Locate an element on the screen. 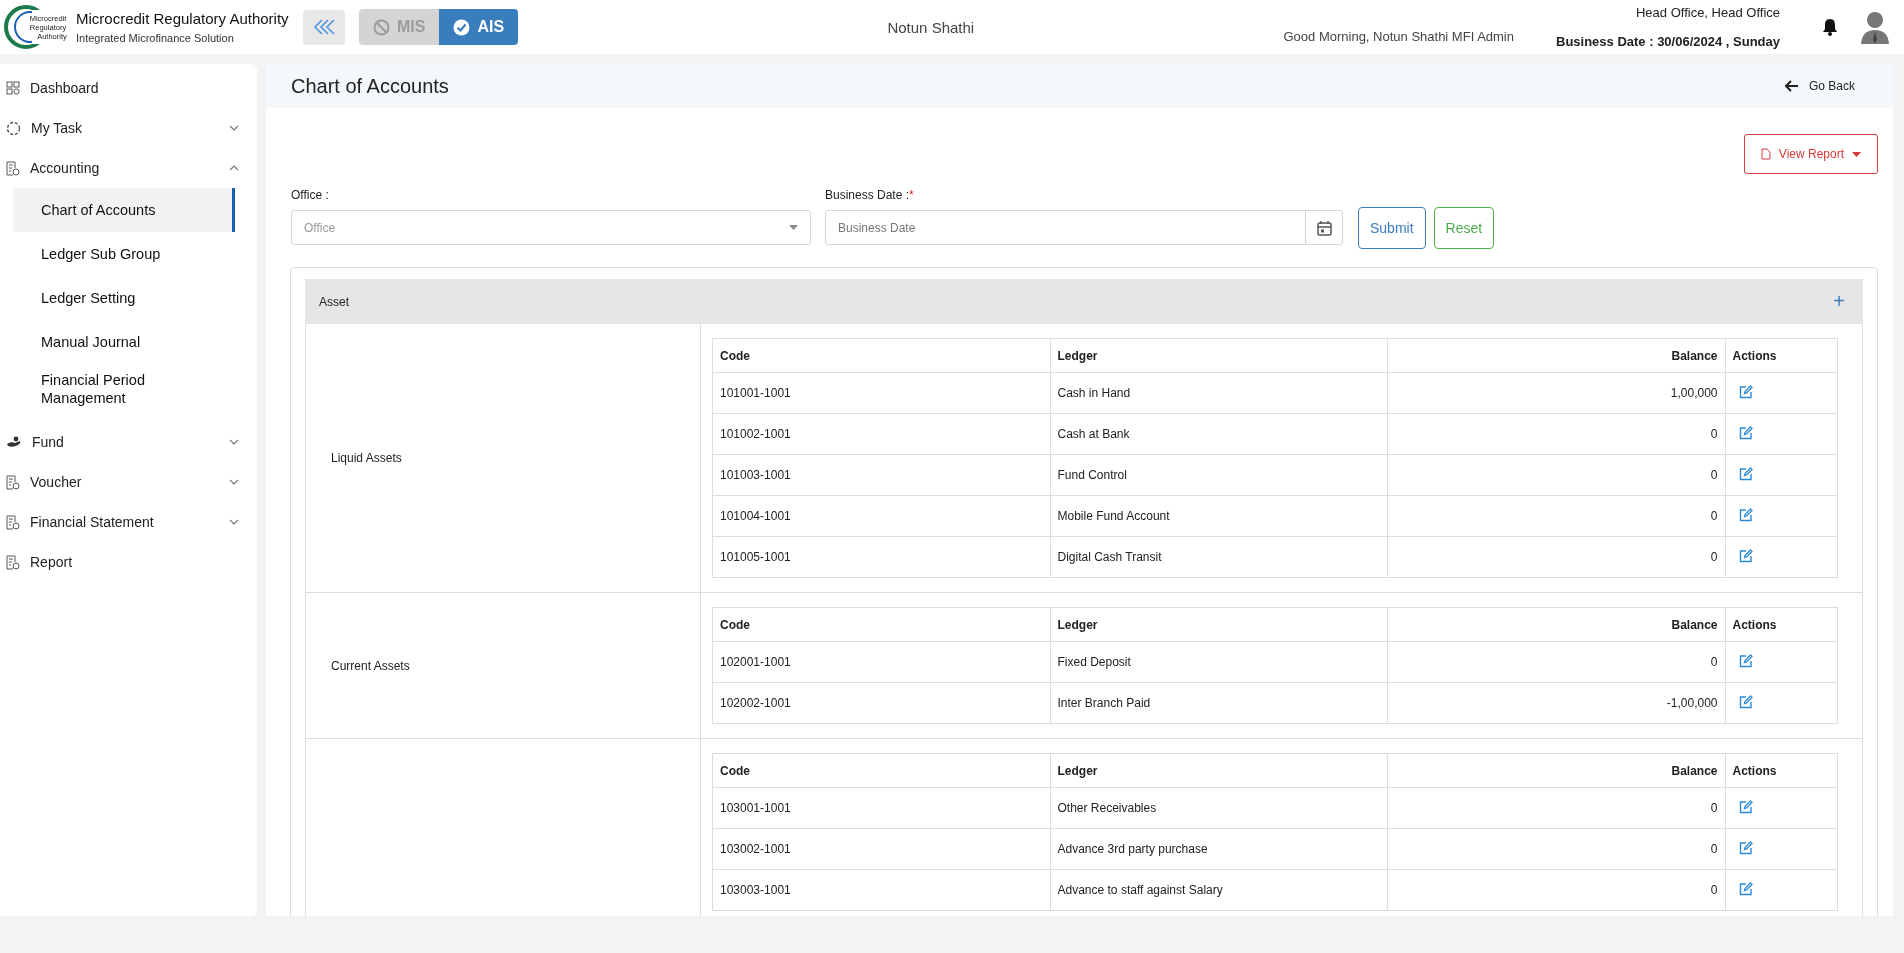  office-name: Head Office, Head Office is located at coordinates (1707, 12).